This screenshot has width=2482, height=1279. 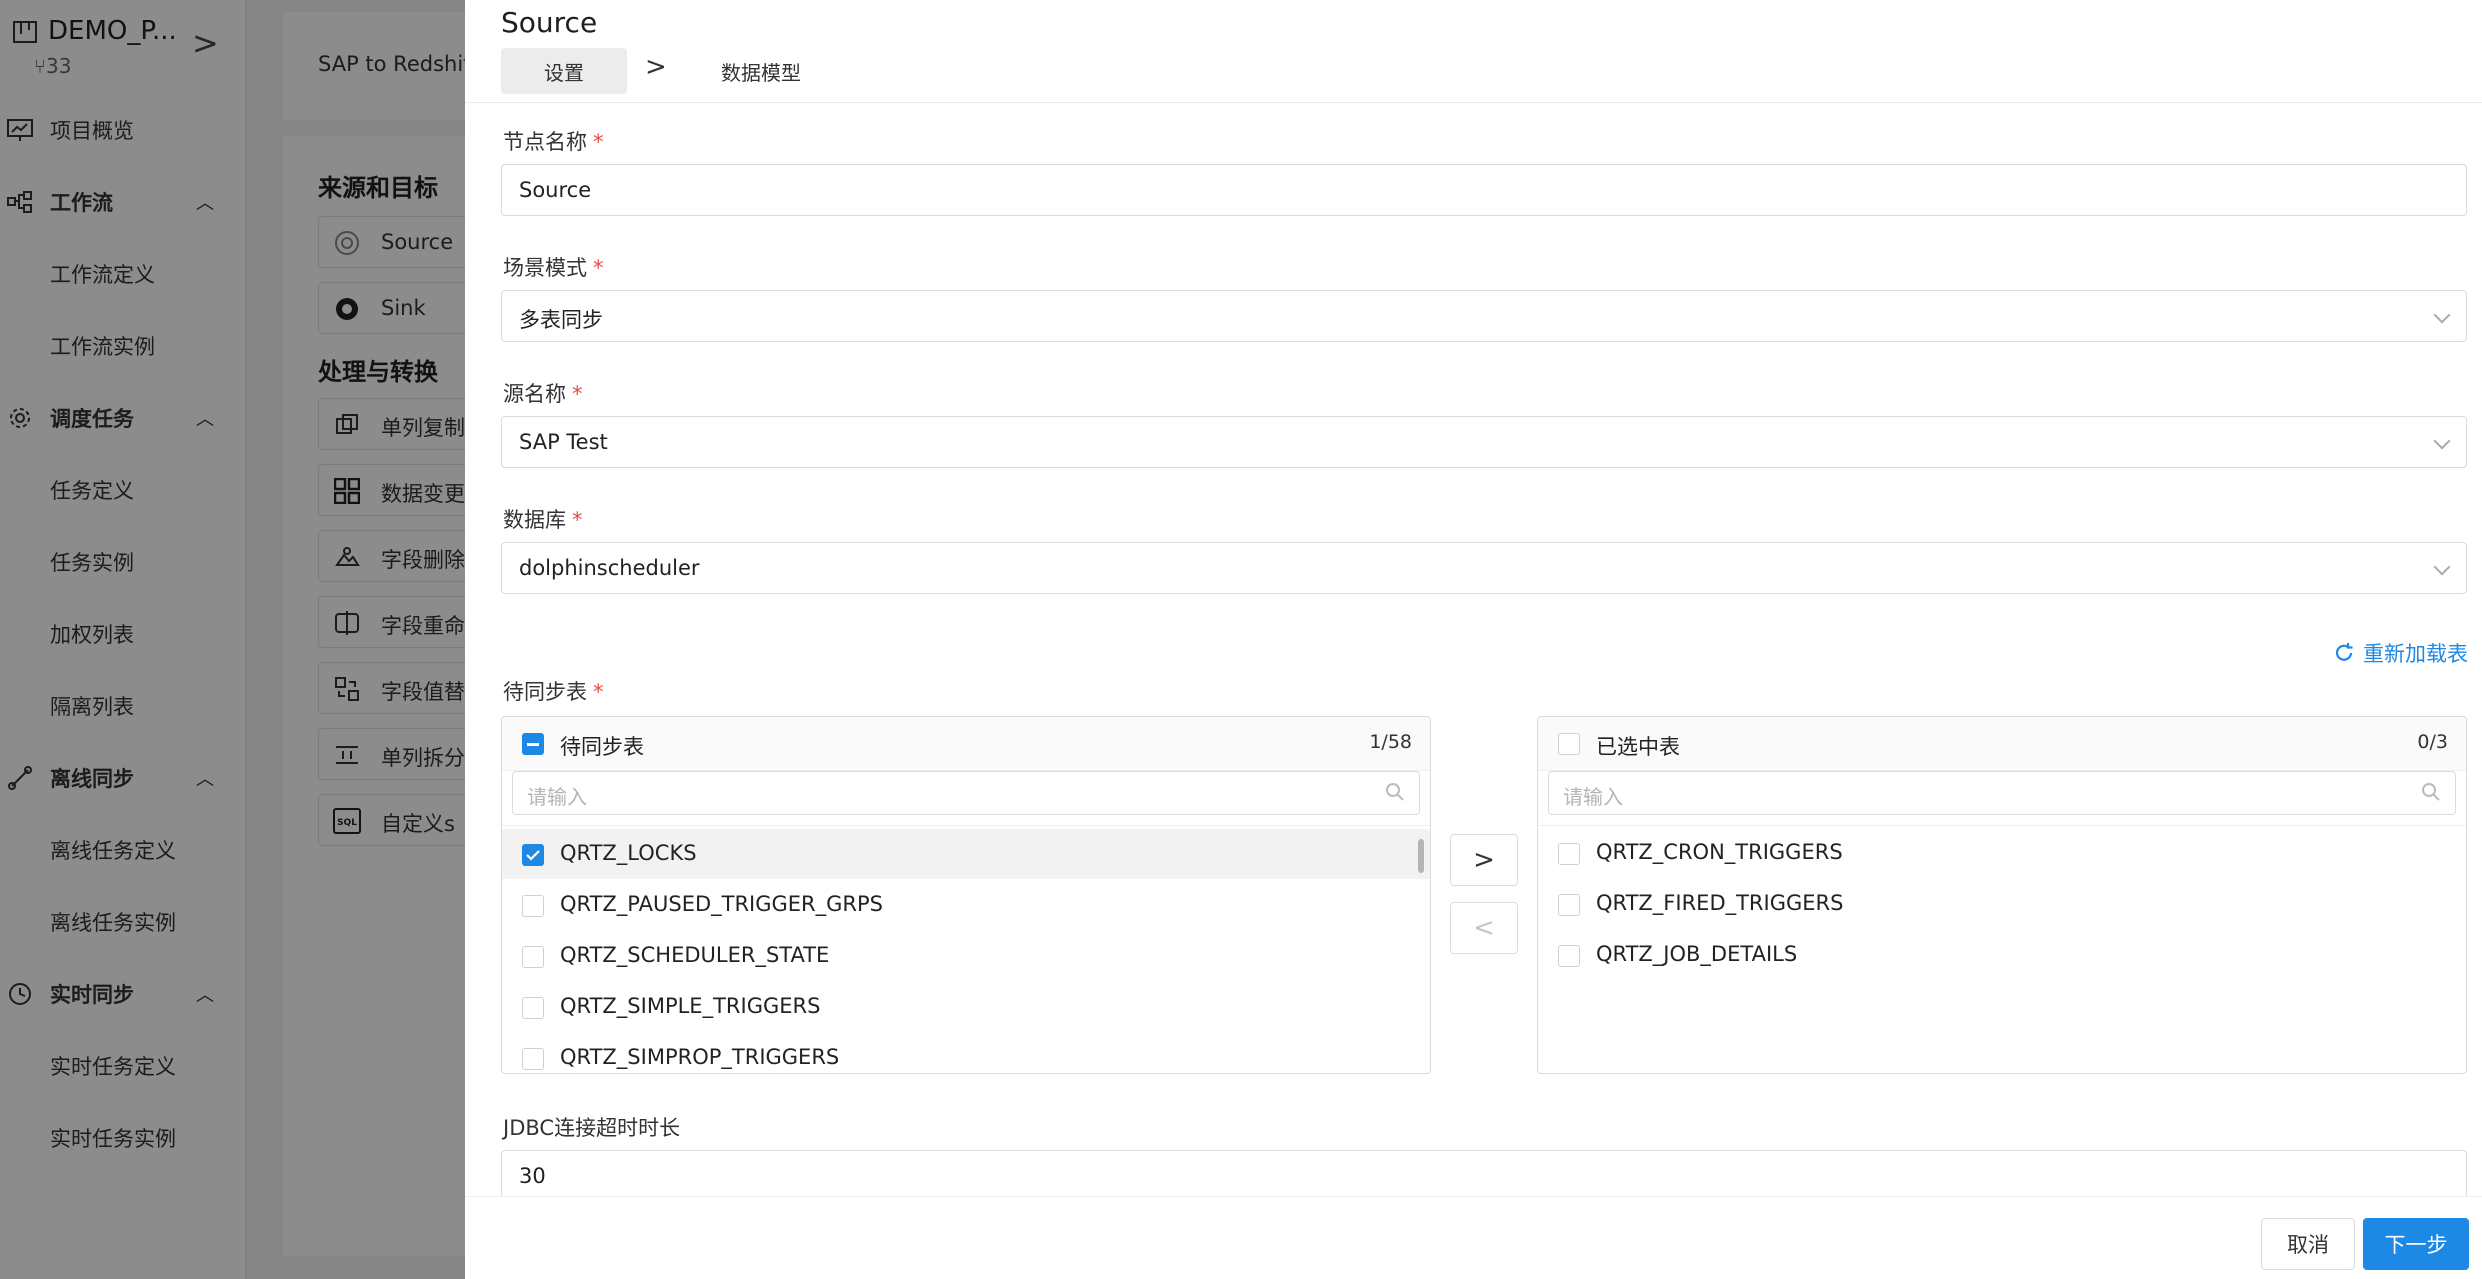 I want to click on table-name: QRTZ_SCHEDULER_STATE, so click(x=695, y=955).